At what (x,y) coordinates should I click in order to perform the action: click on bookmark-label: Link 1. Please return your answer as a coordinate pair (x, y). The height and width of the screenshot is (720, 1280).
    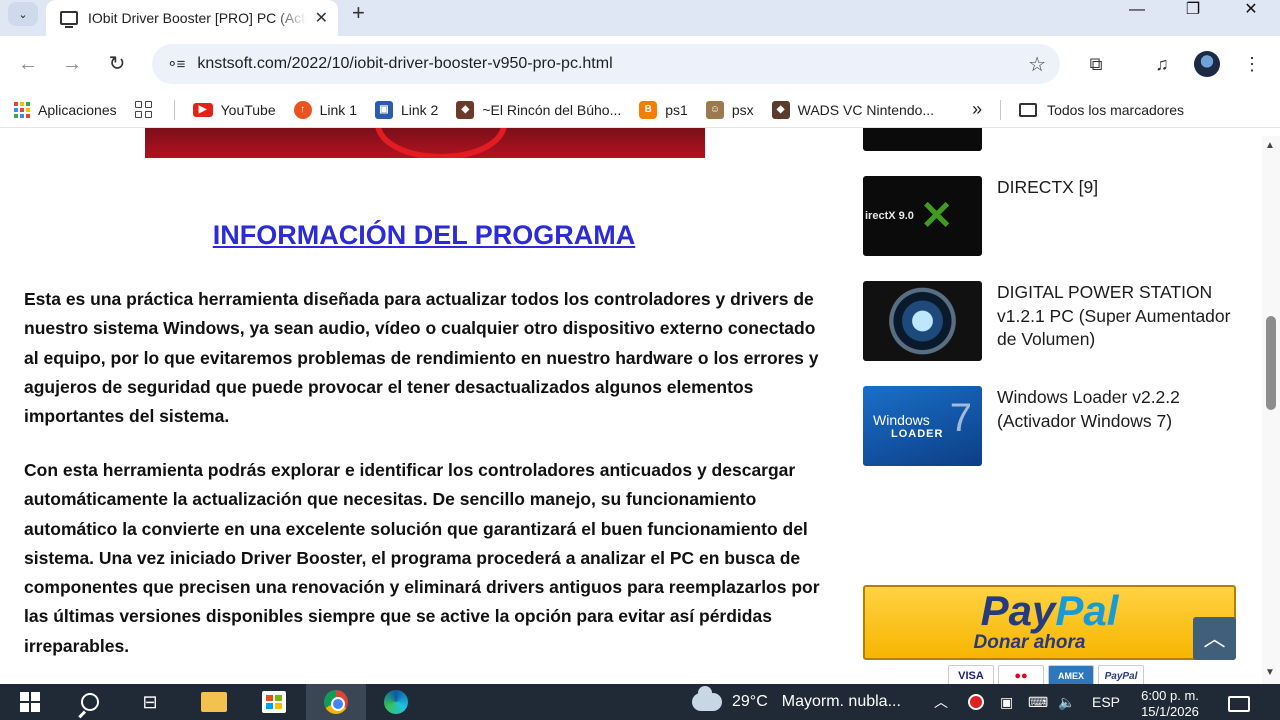
    Looking at the image, I should click on (338, 109).